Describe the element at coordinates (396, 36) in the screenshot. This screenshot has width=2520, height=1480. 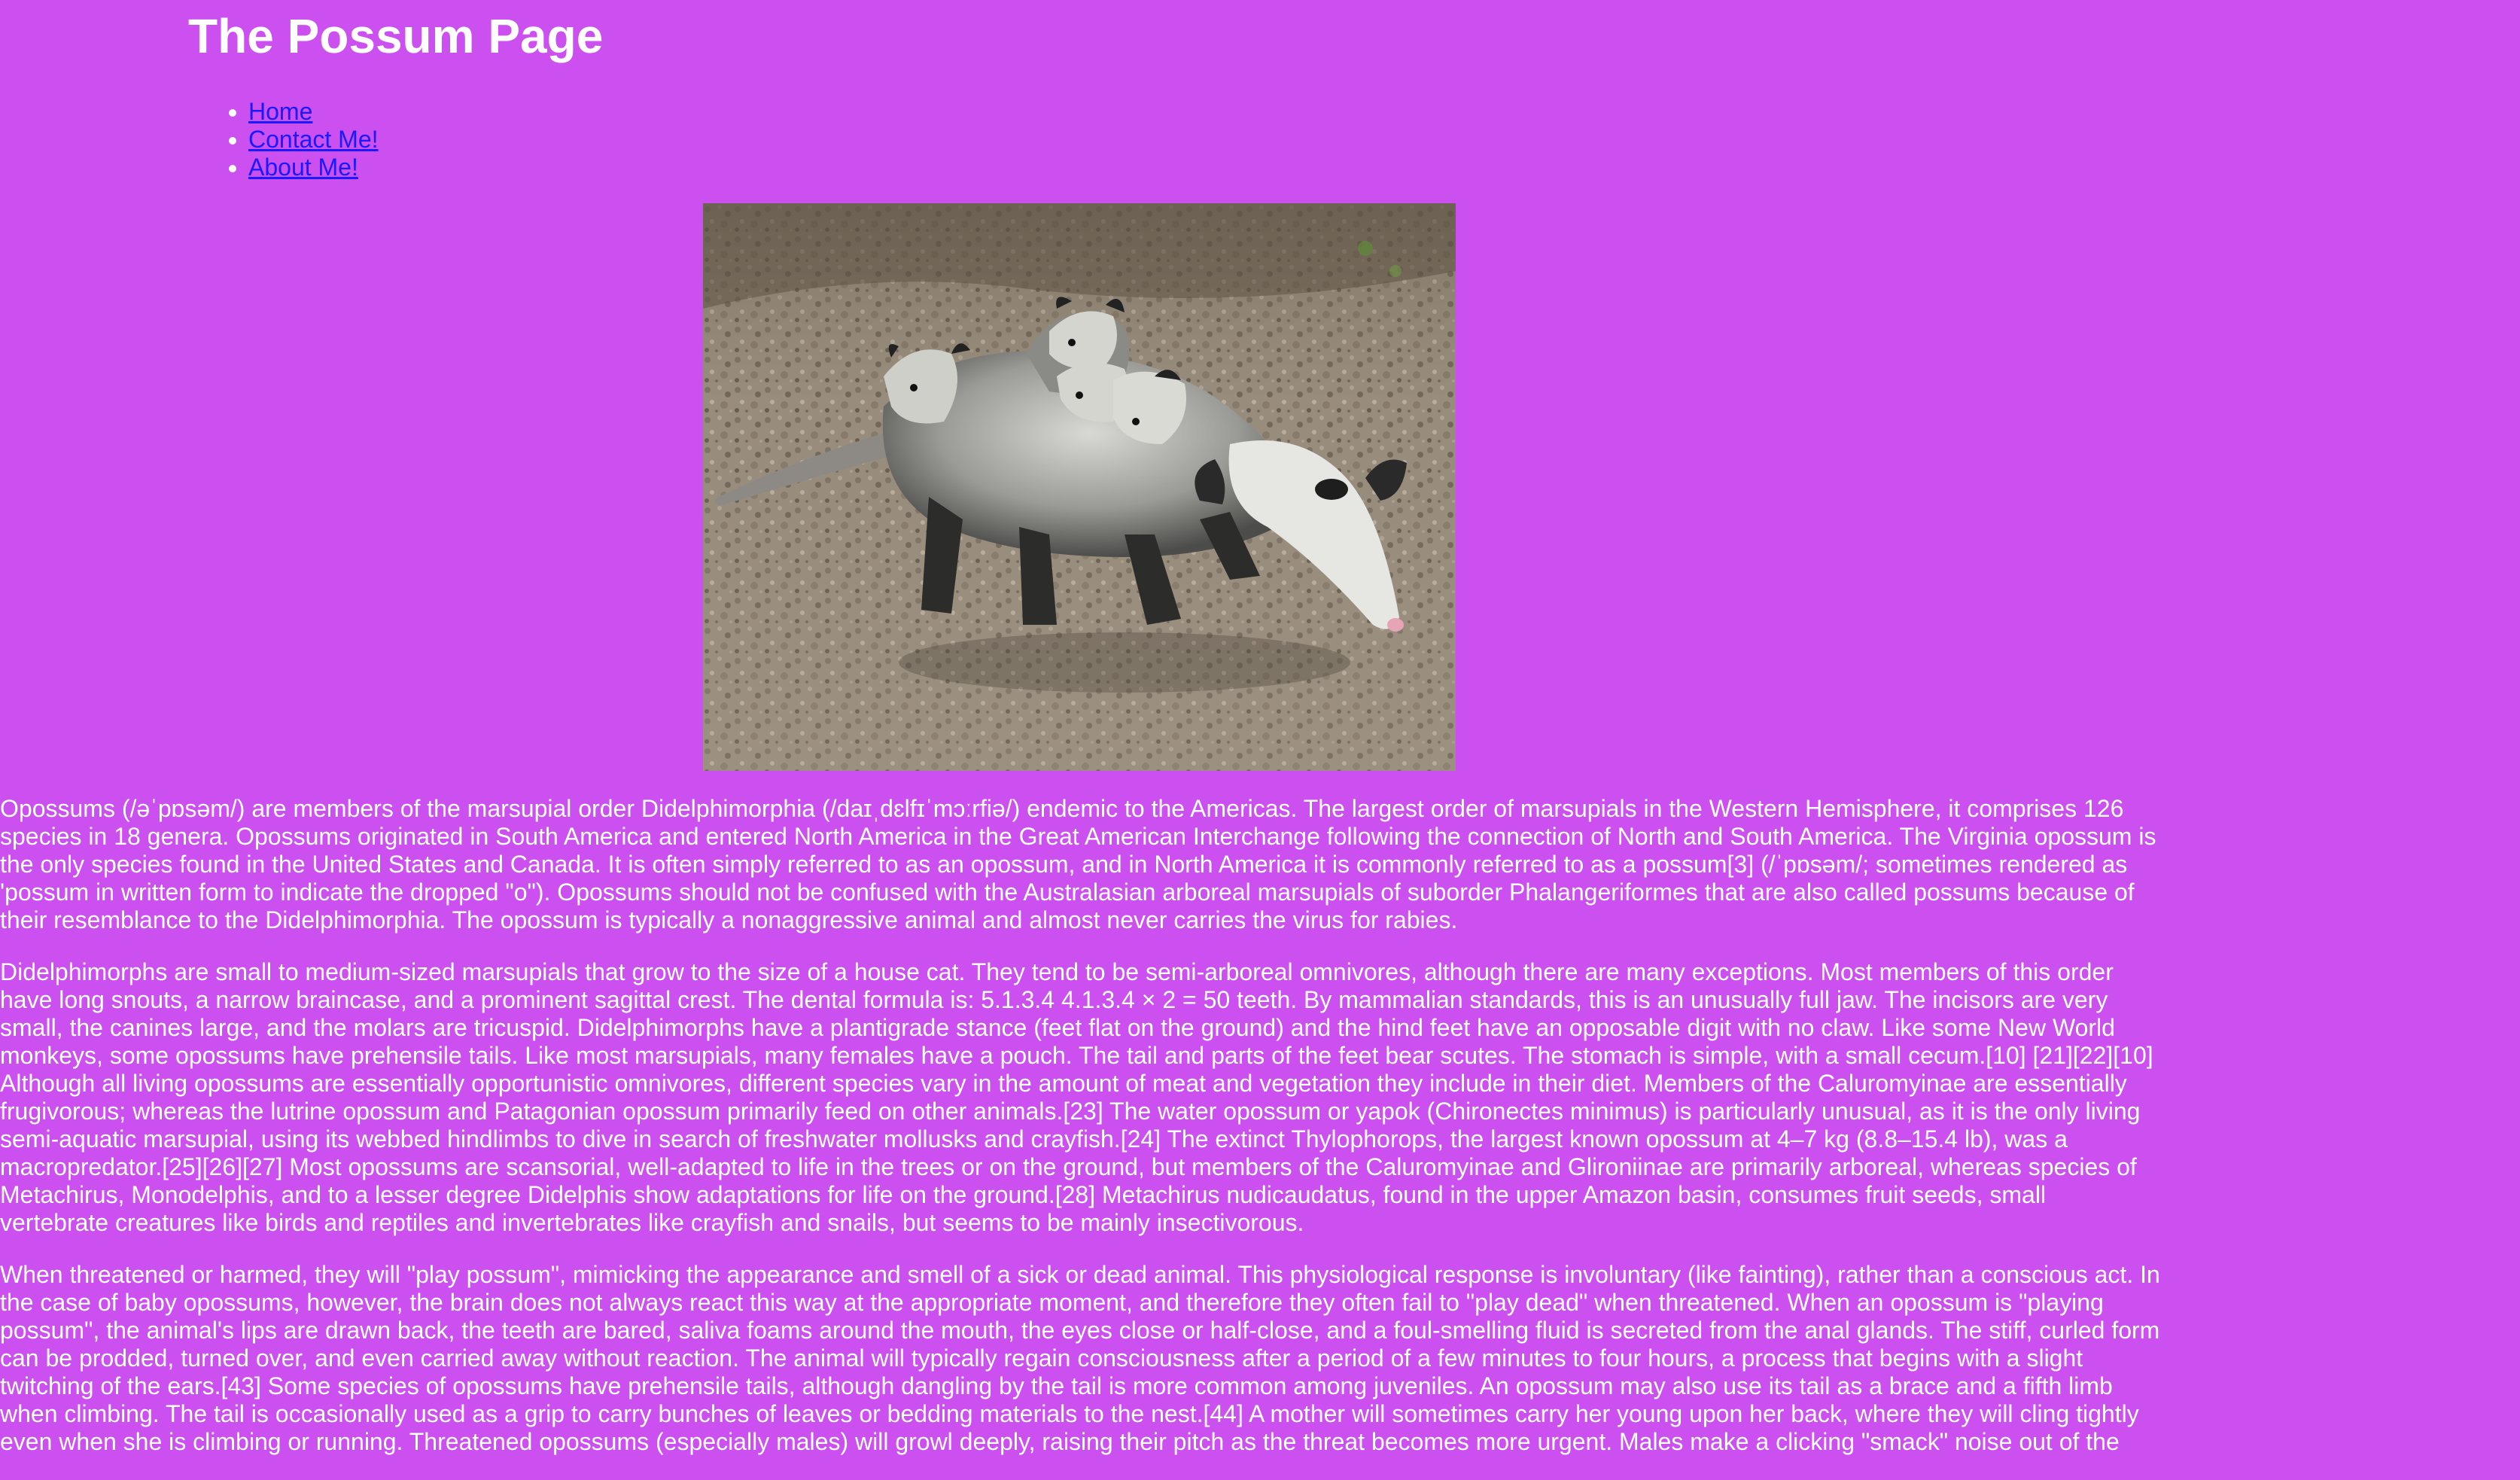
I see `page-title: The Possum Page` at that location.